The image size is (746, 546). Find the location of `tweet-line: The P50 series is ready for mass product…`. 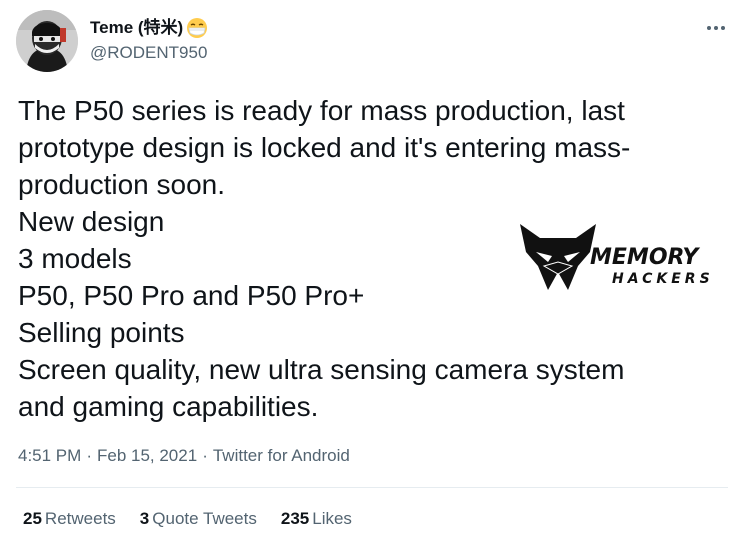

tweet-line: The P50 series is ready for mass product… is located at coordinates (321, 110).